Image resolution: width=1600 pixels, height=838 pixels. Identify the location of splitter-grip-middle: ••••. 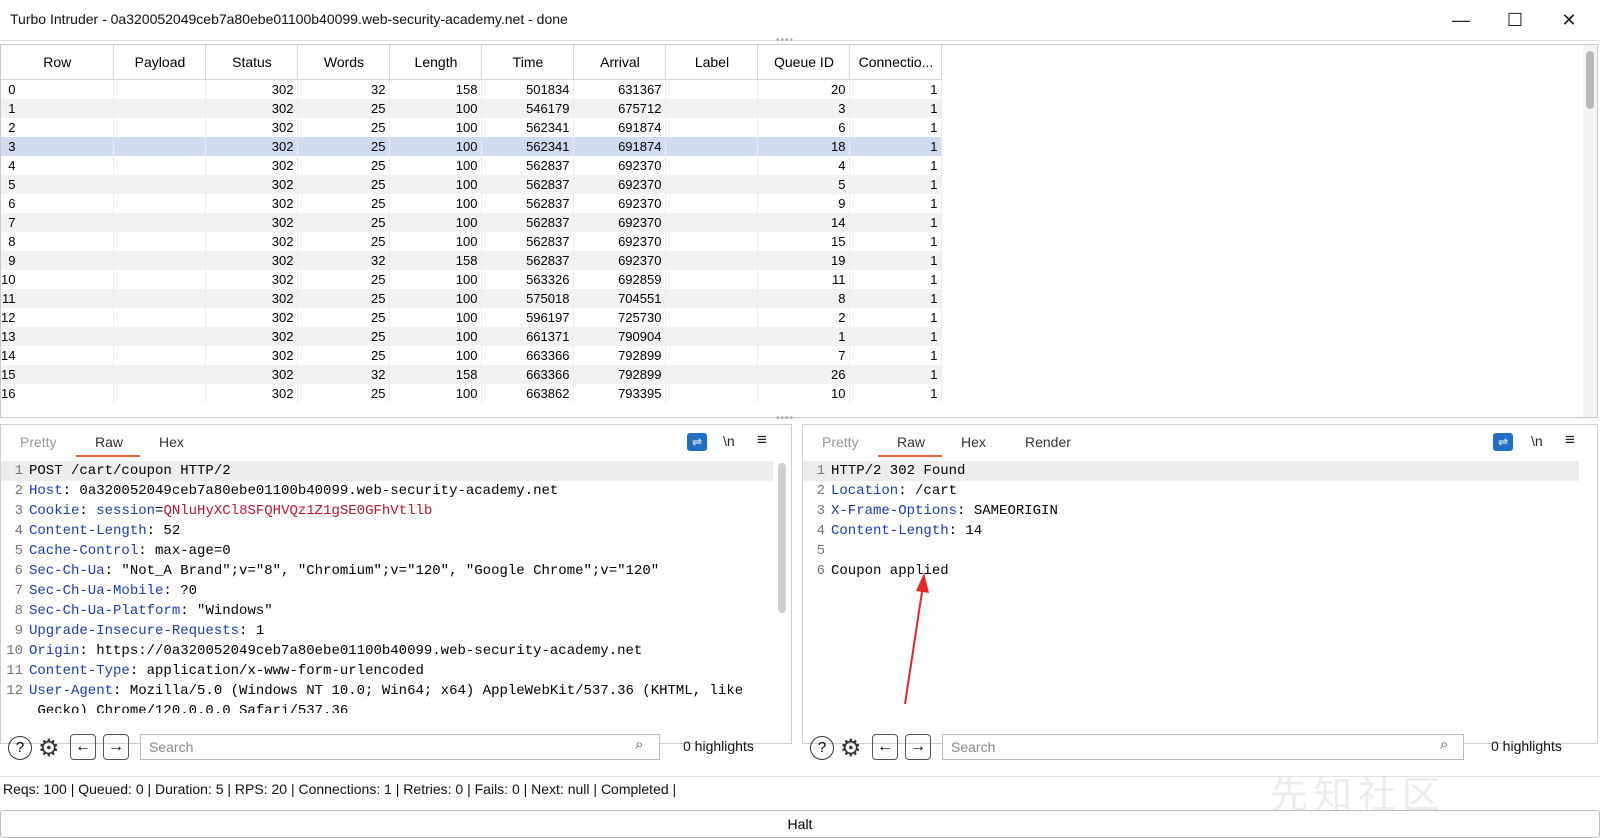
(785, 419).